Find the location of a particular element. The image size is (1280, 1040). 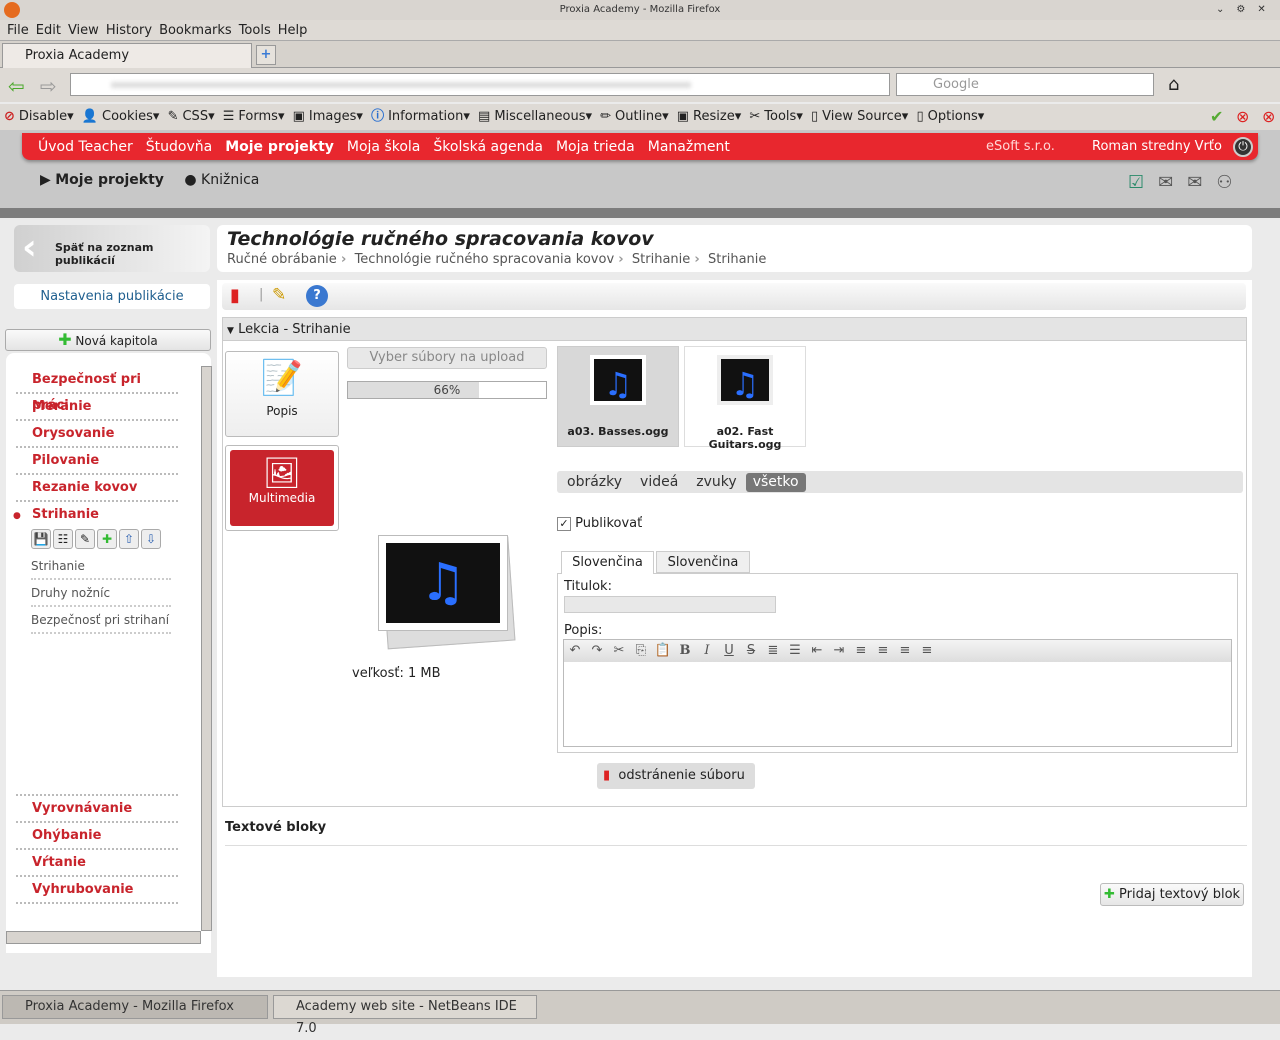

dev-information: ⓘ Information▾ is located at coordinates (420, 117).